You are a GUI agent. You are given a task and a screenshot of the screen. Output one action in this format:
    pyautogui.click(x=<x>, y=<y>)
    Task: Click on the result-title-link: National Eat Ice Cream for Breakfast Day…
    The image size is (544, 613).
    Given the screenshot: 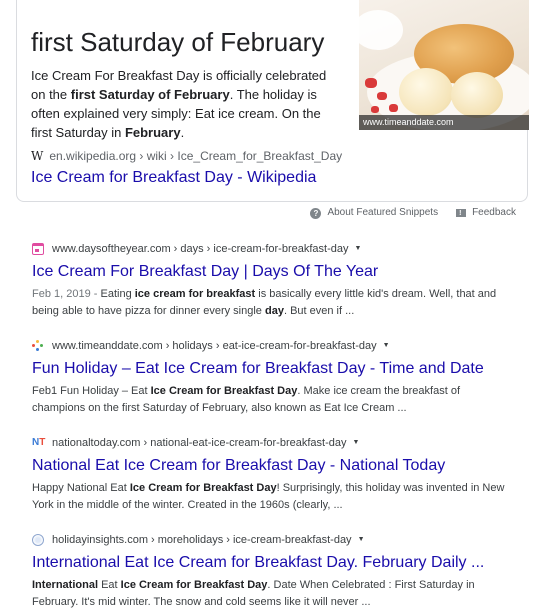 What is the action you would take?
    pyautogui.click(x=272, y=466)
    